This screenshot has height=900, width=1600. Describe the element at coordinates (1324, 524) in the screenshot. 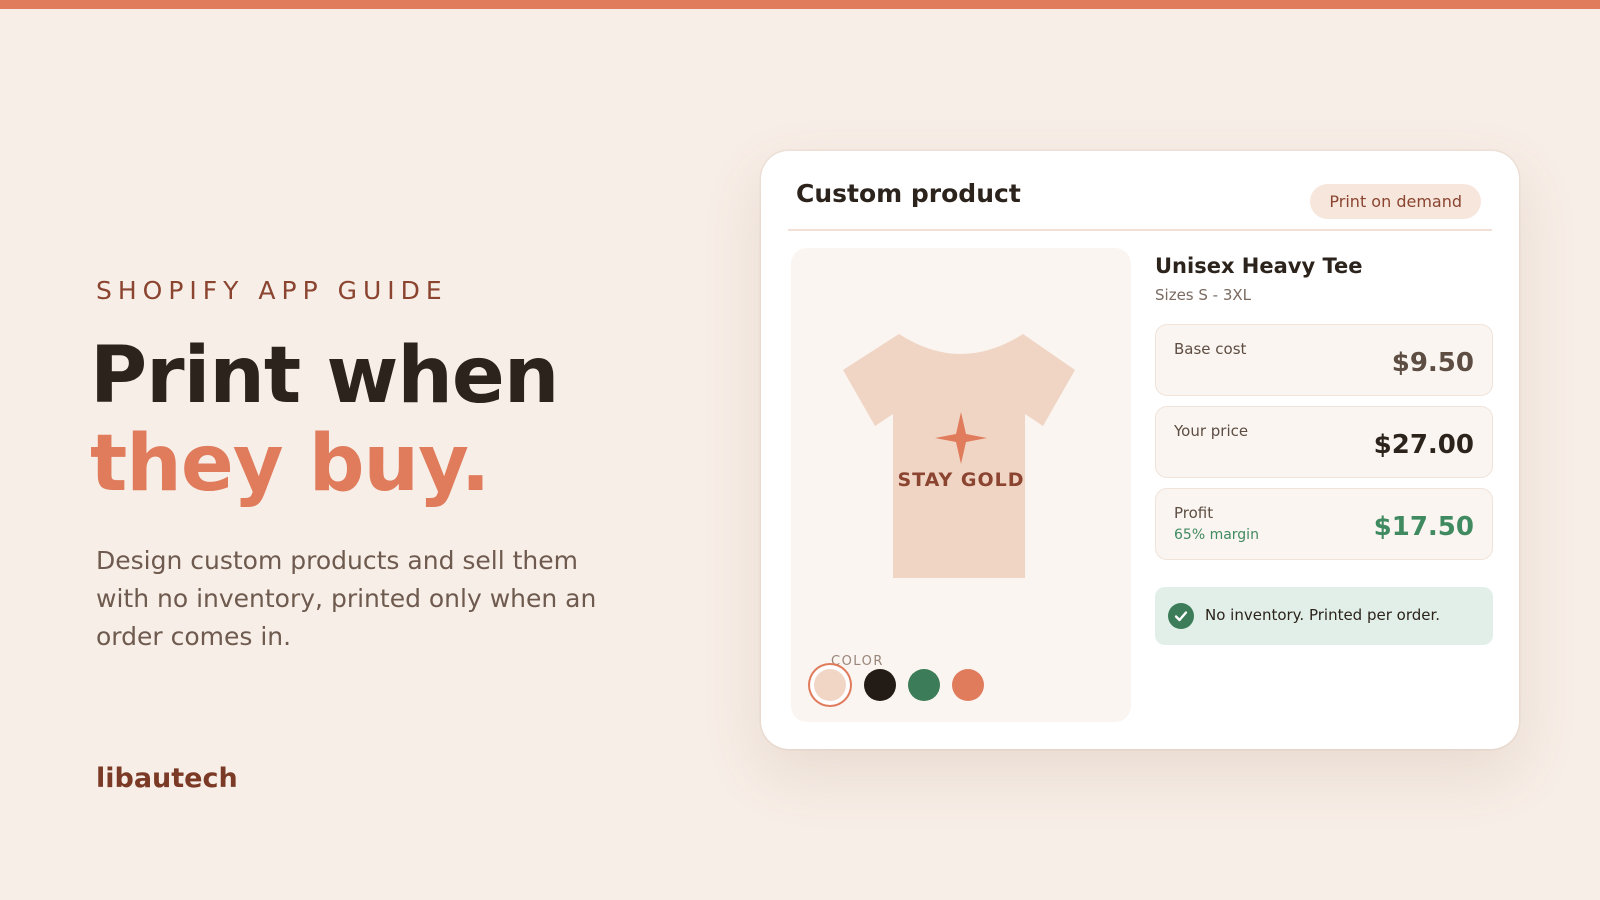

I see `profit-box: Profit 65% margin $17.50` at that location.